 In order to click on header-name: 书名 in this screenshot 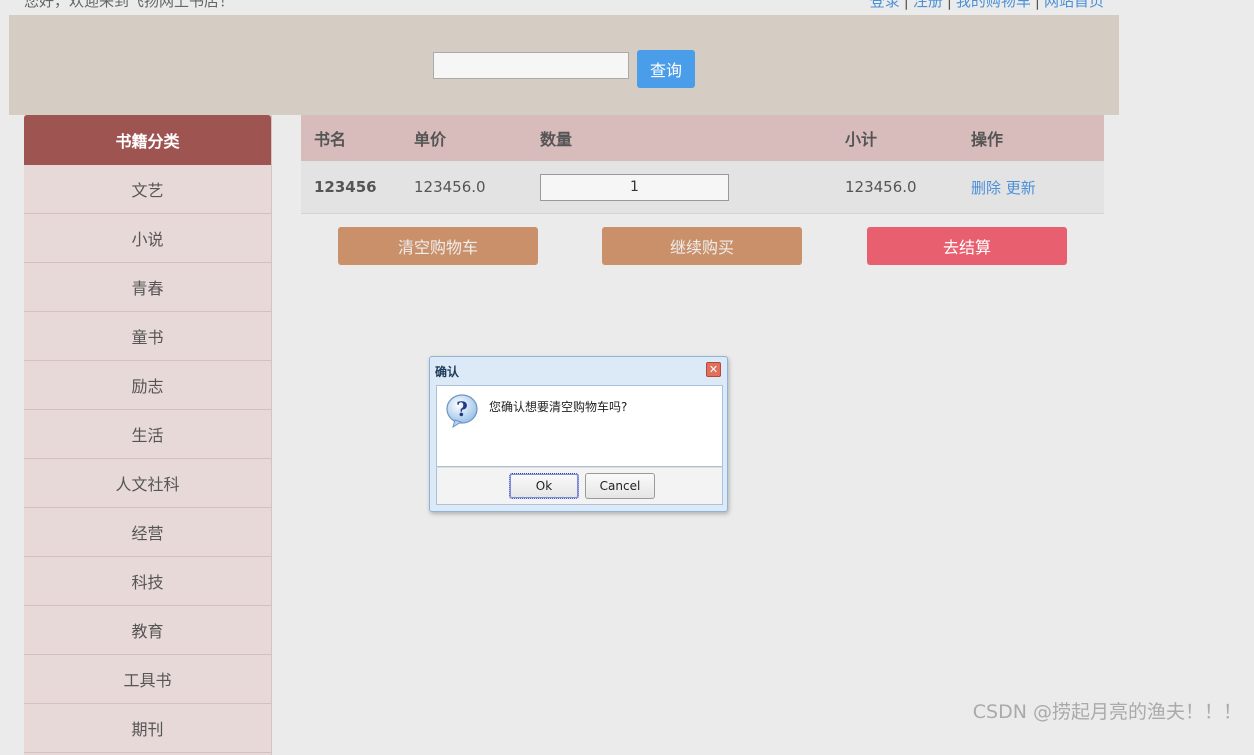, I will do `click(330, 139)`.